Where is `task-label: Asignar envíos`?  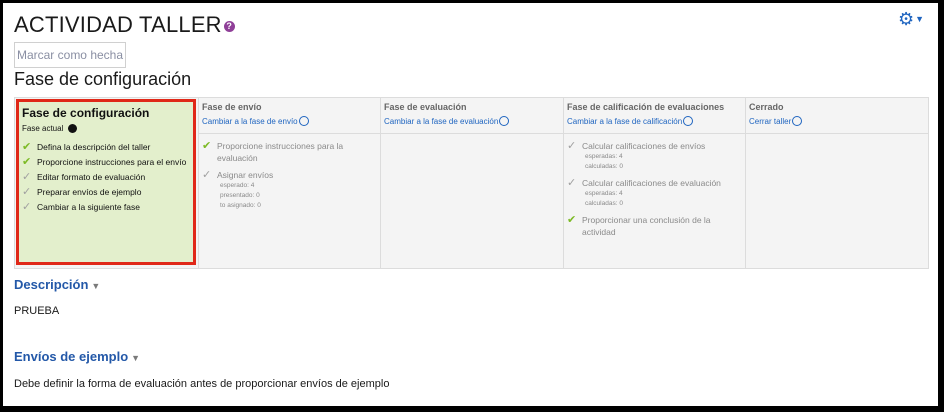 task-label: Asignar envíos is located at coordinates (245, 175).